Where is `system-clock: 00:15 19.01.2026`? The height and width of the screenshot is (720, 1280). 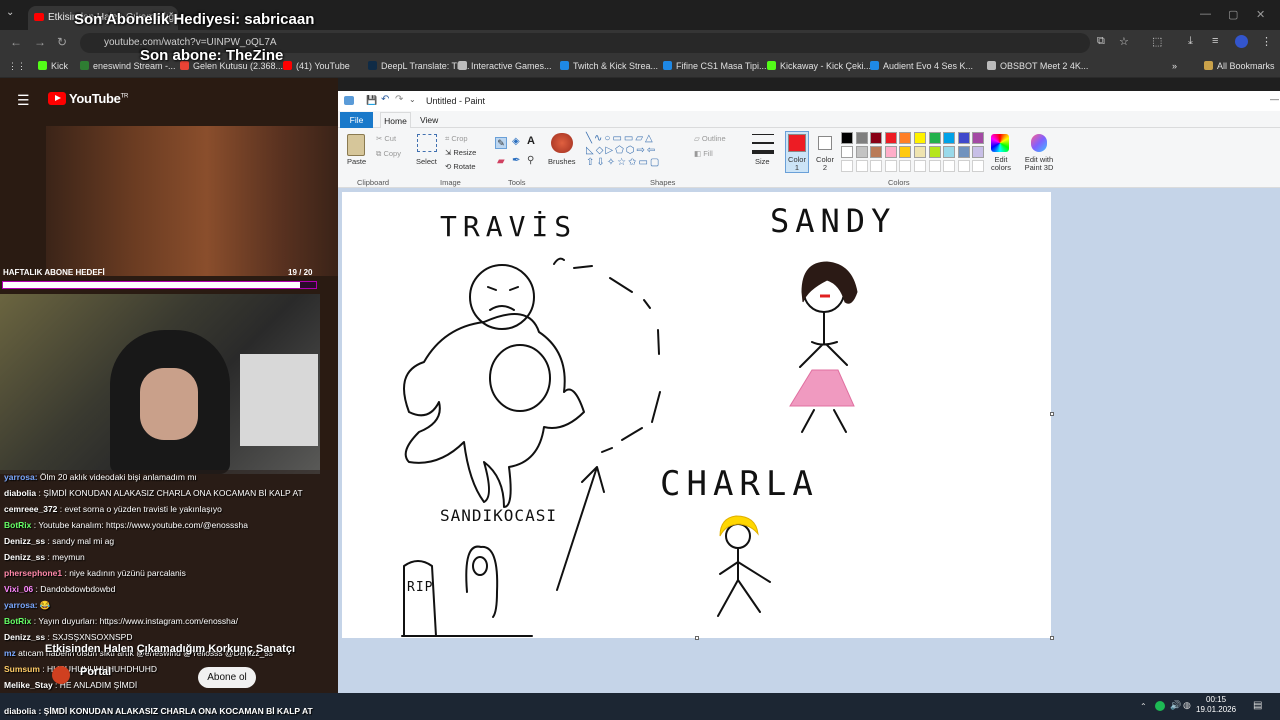
system-clock: 00:15 19.01.2026 is located at coordinates (1216, 705).